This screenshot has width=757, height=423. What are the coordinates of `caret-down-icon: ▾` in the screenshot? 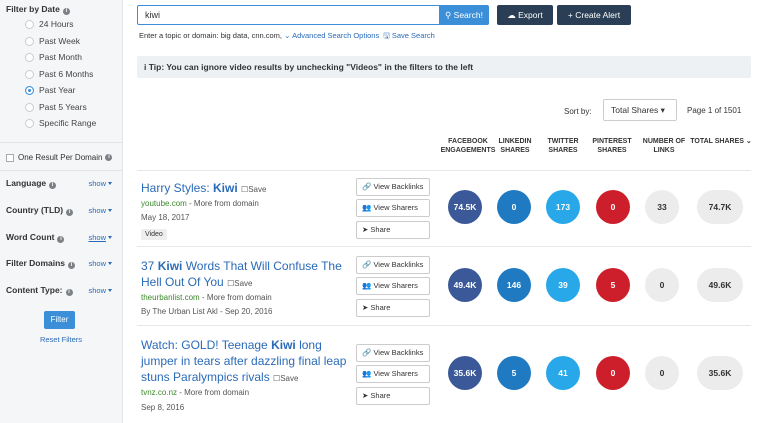 It's located at (662, 110).